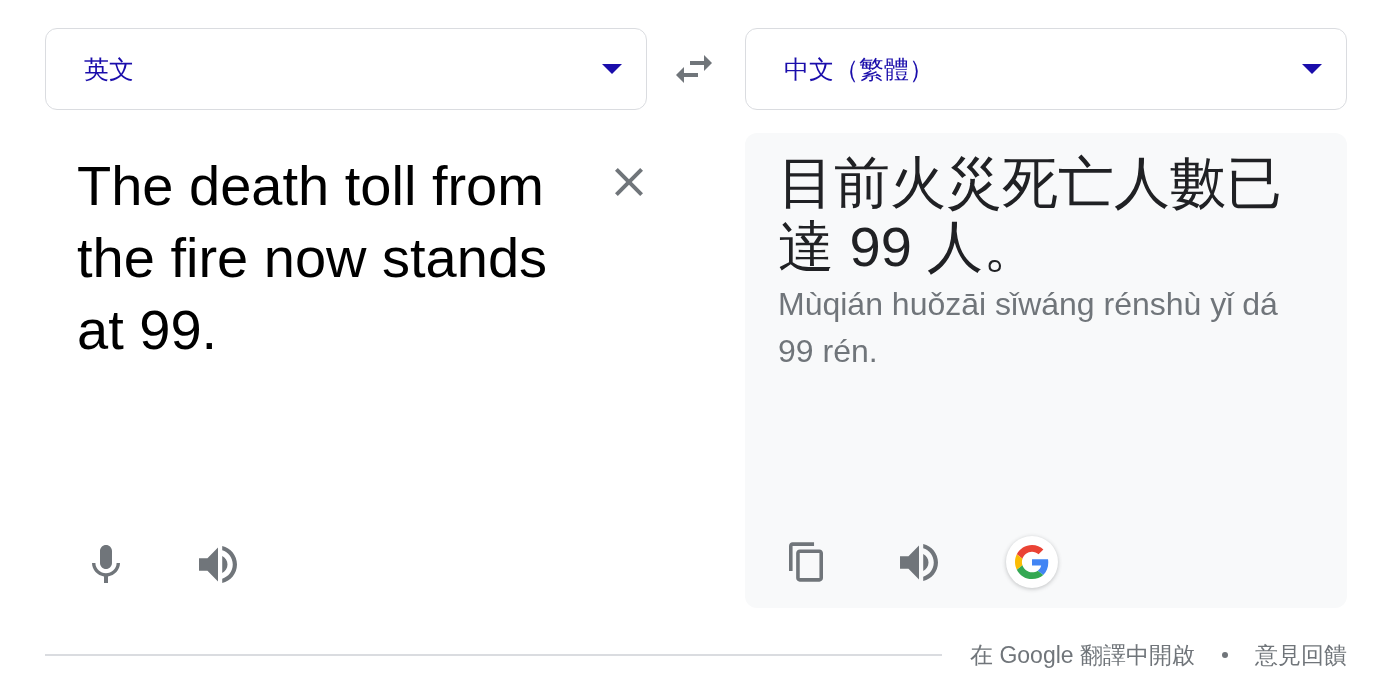 The height and width of the screenshot is (699, 1385). I want to click on translation-text: 目前火災死亡人數已達 99 人。, so click(1030, 215).